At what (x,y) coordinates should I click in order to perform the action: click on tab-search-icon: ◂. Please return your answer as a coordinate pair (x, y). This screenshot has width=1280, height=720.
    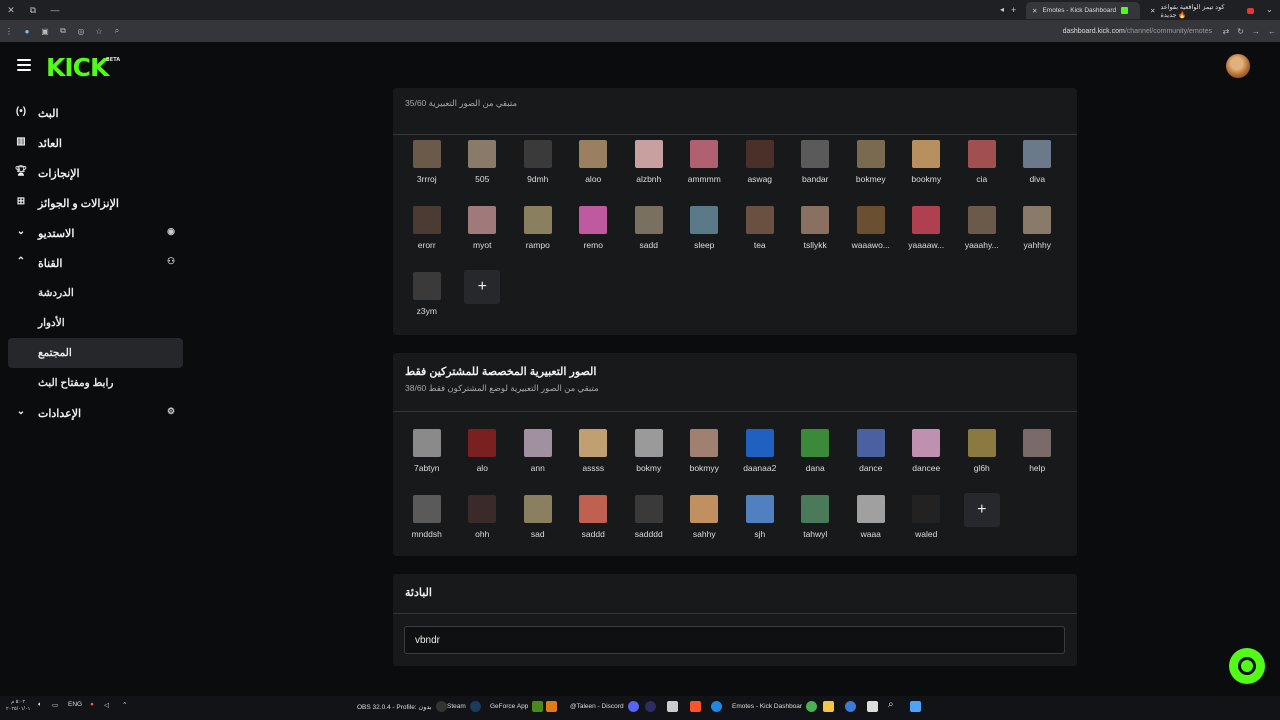
    Looking at the image, I should click on (1002, 9).